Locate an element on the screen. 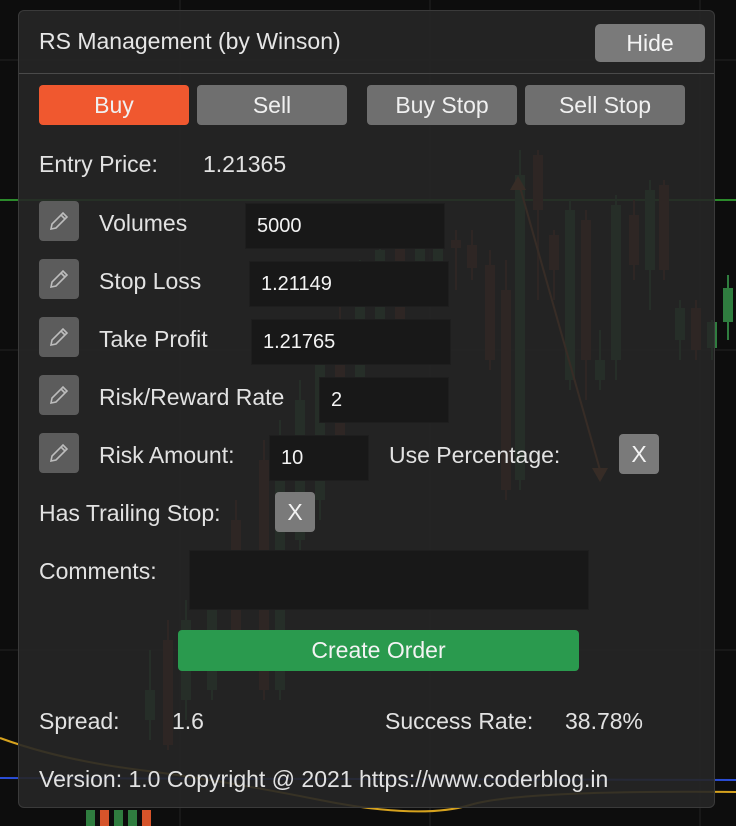 The image size is (736, 826). take-profit-input: 1.21765 is located at coordinates (351, 342).